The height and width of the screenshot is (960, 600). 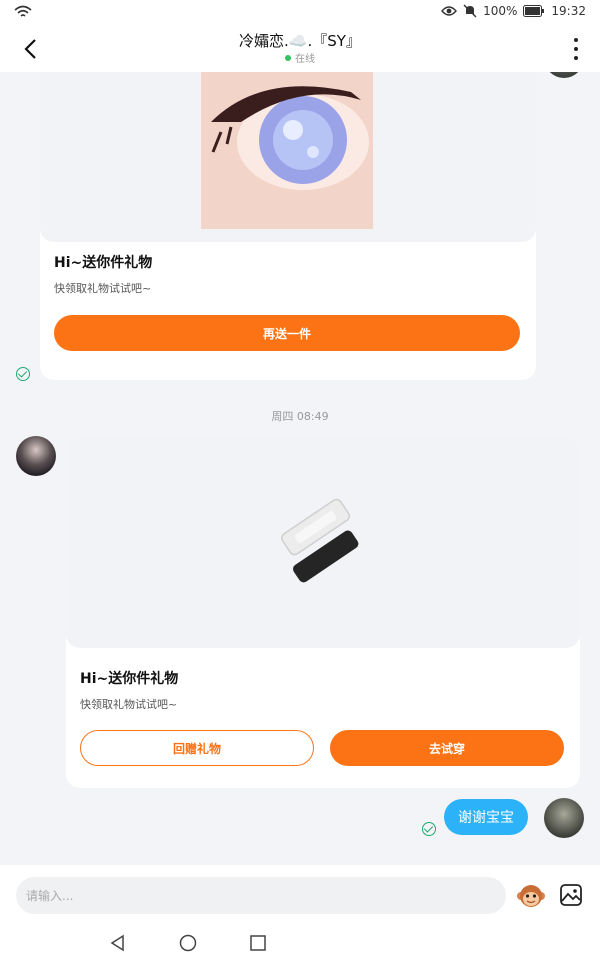 I want to click on chat-header: 冷孀恋.☁️.『SY』 在线, so click(x=300, y=49).